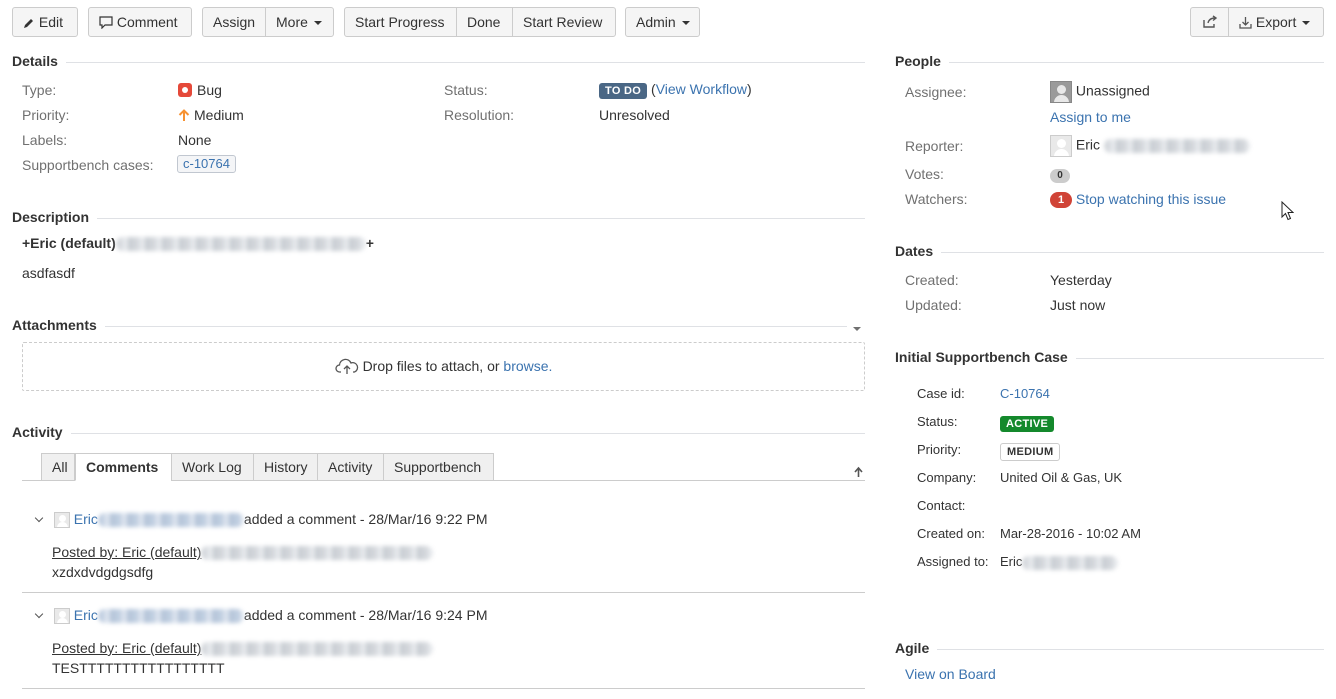  What do you see at coordinates (350, 467) in the screenshot?
I see `tab-activity: Activity` at bounding box center [350, 467].